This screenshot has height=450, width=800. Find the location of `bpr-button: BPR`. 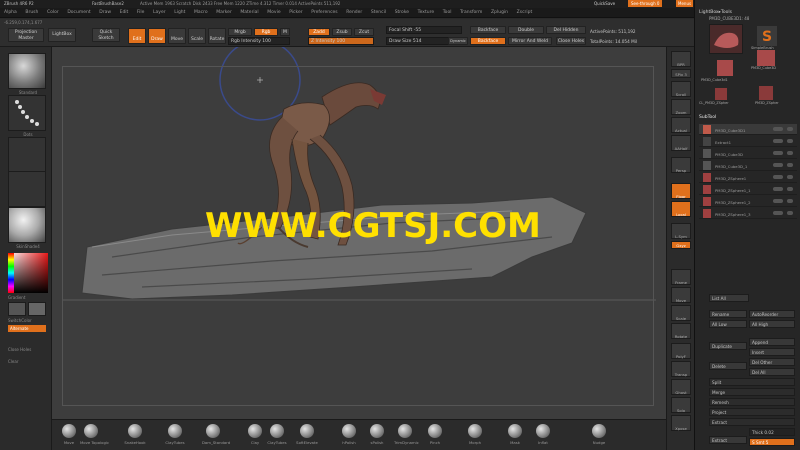

bpr-button: BPR is located at coordinates (681, 59).